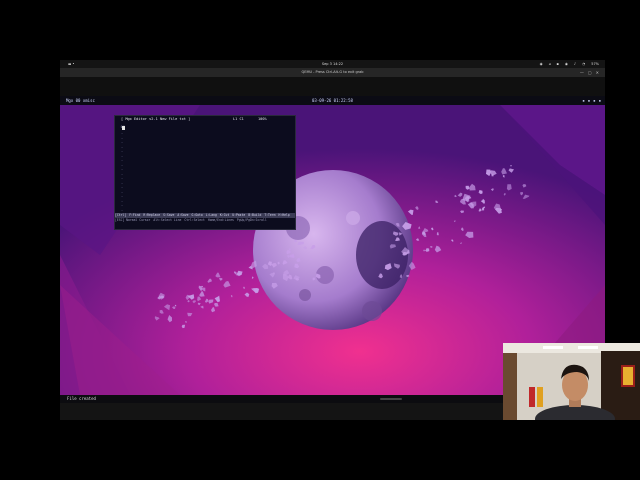  Describe the element at coordinates (197, 215) in the screenshot. I see `editor-shortcut: G:Goto` at that location.